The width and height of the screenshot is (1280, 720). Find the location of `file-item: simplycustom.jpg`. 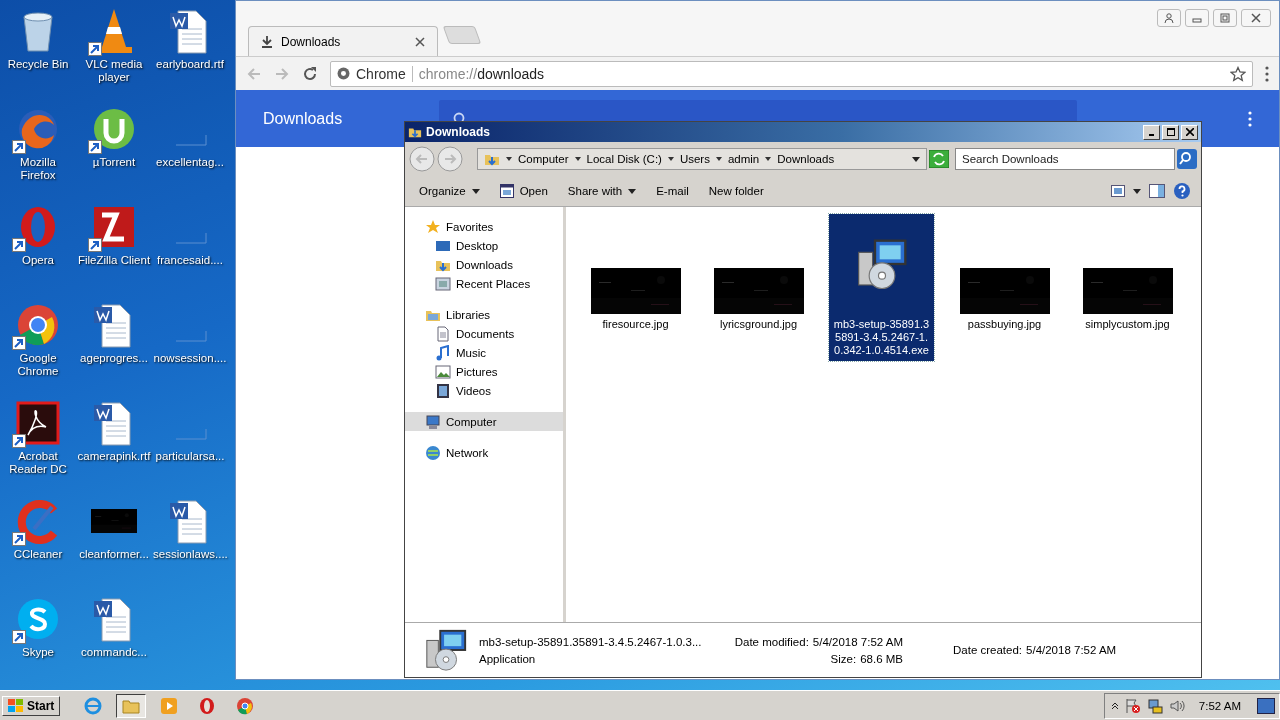

file-item: simplycustom.jpg is located at coordinates (1127, 274).